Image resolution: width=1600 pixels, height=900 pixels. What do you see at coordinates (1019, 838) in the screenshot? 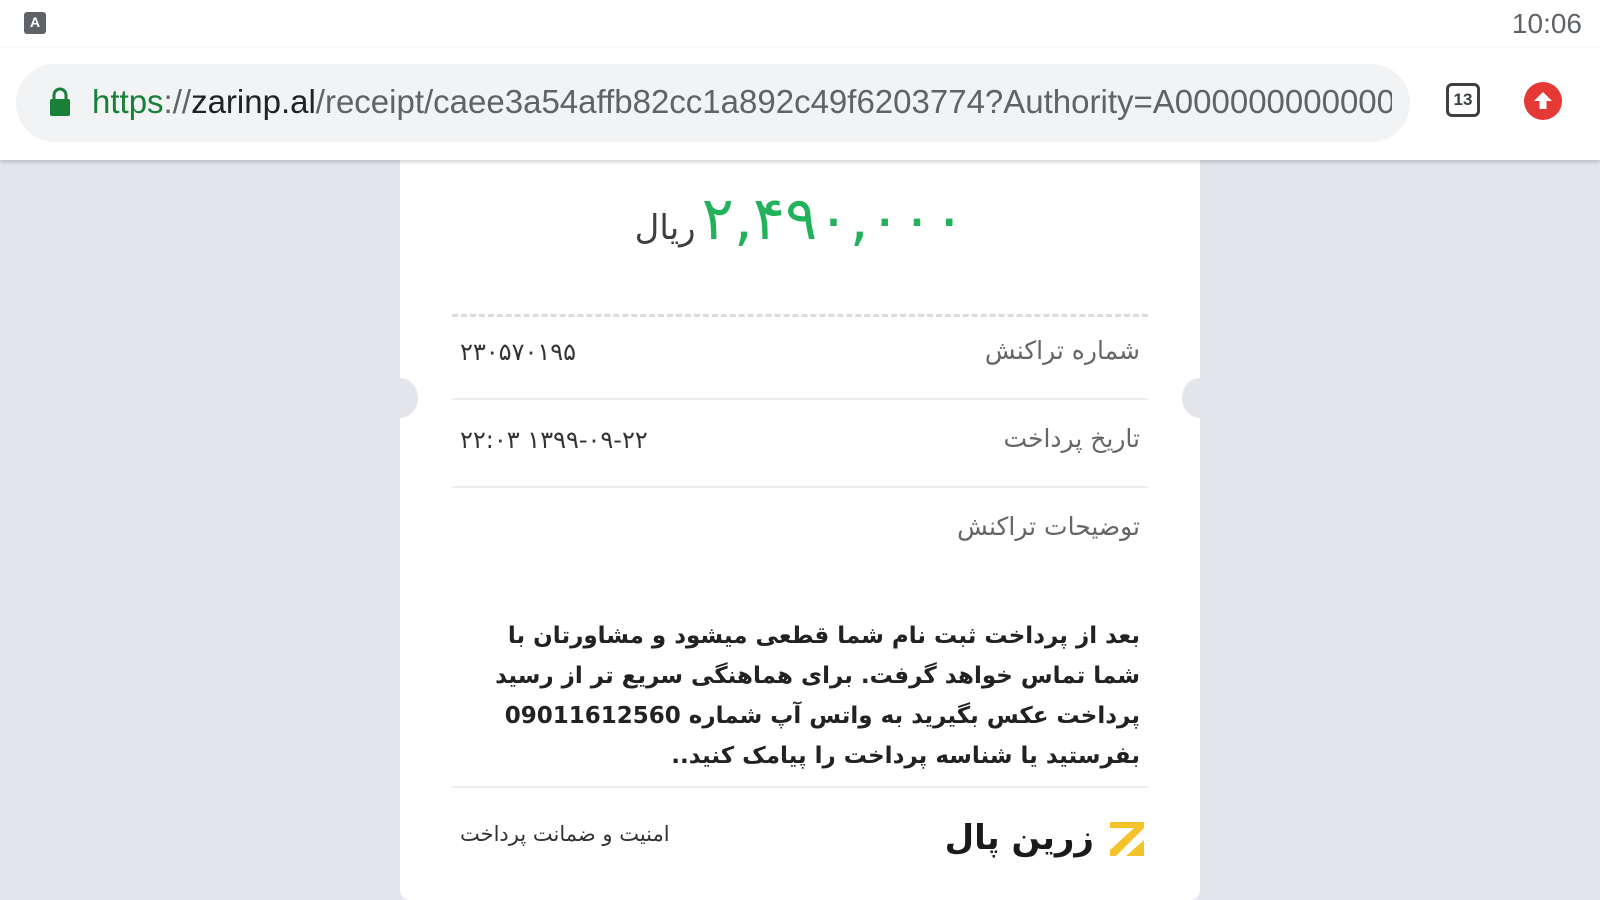
I see `brand-name: زرین پال` at bounding box center [1019, 838].